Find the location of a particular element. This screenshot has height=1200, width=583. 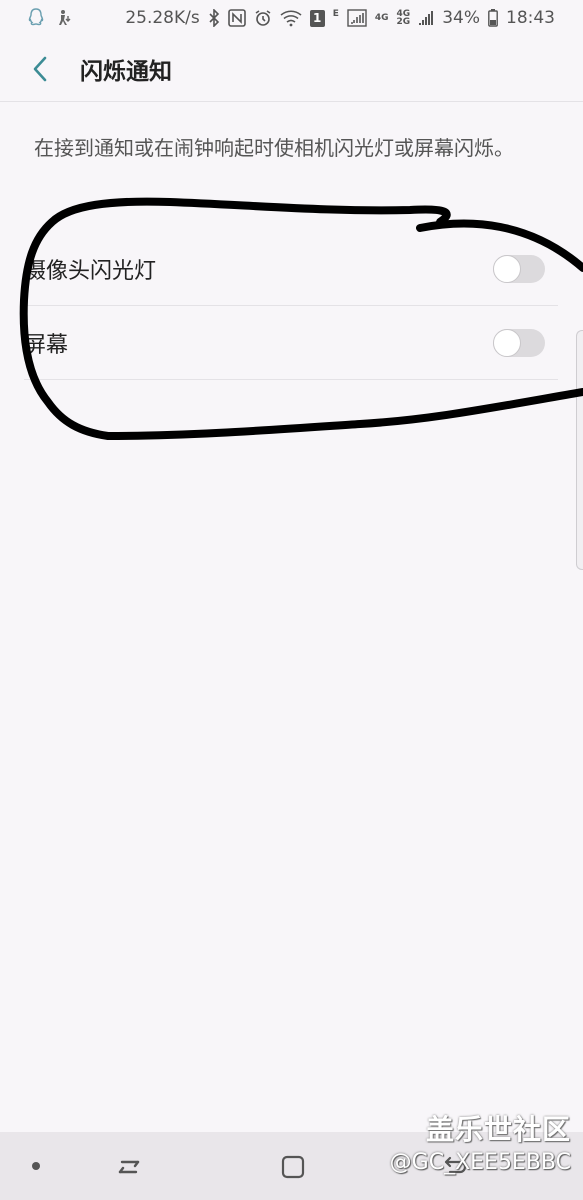

setting-row-camera-flash: 摄像头闪光灯 is located at coordinates (291, 269).